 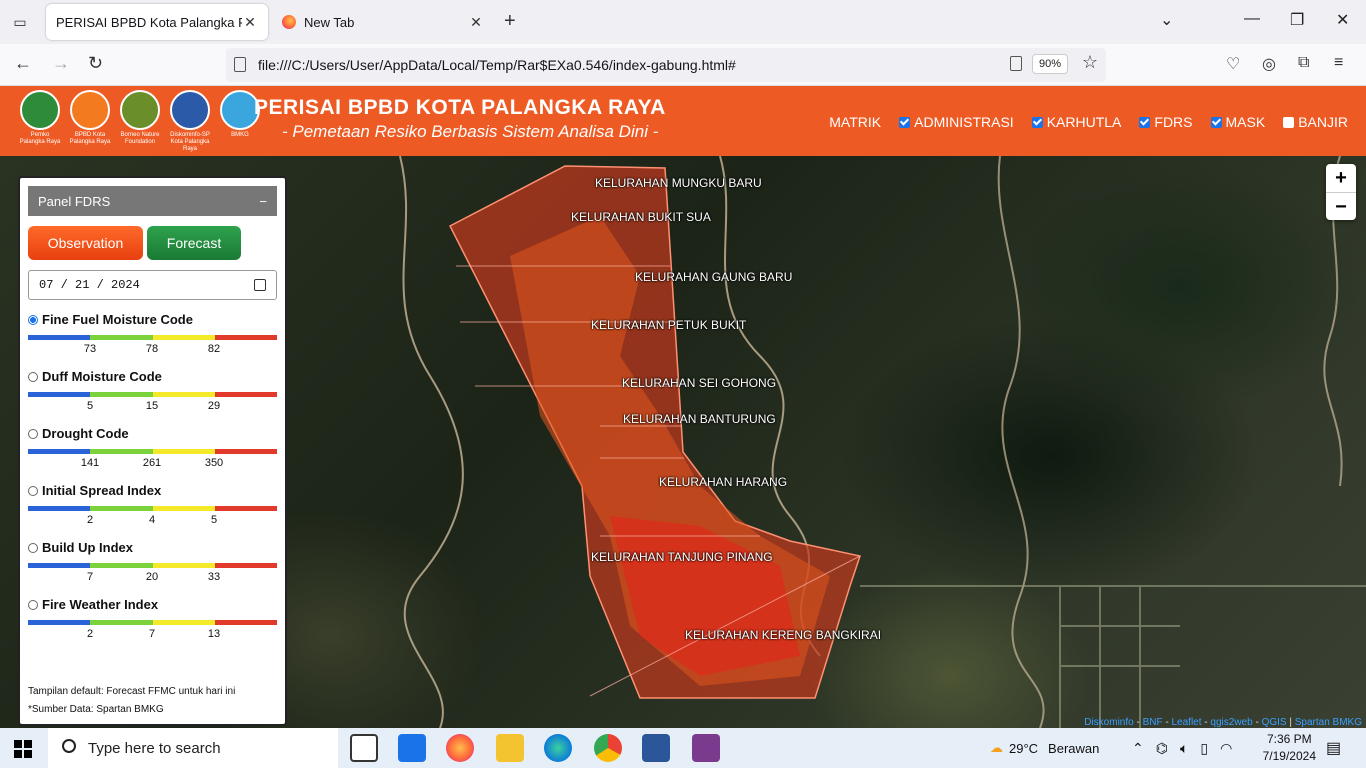 What do you see at coordinates (260, 285) in the screenshot?
I see `calendar-icon` at bounding box center [260, 285].